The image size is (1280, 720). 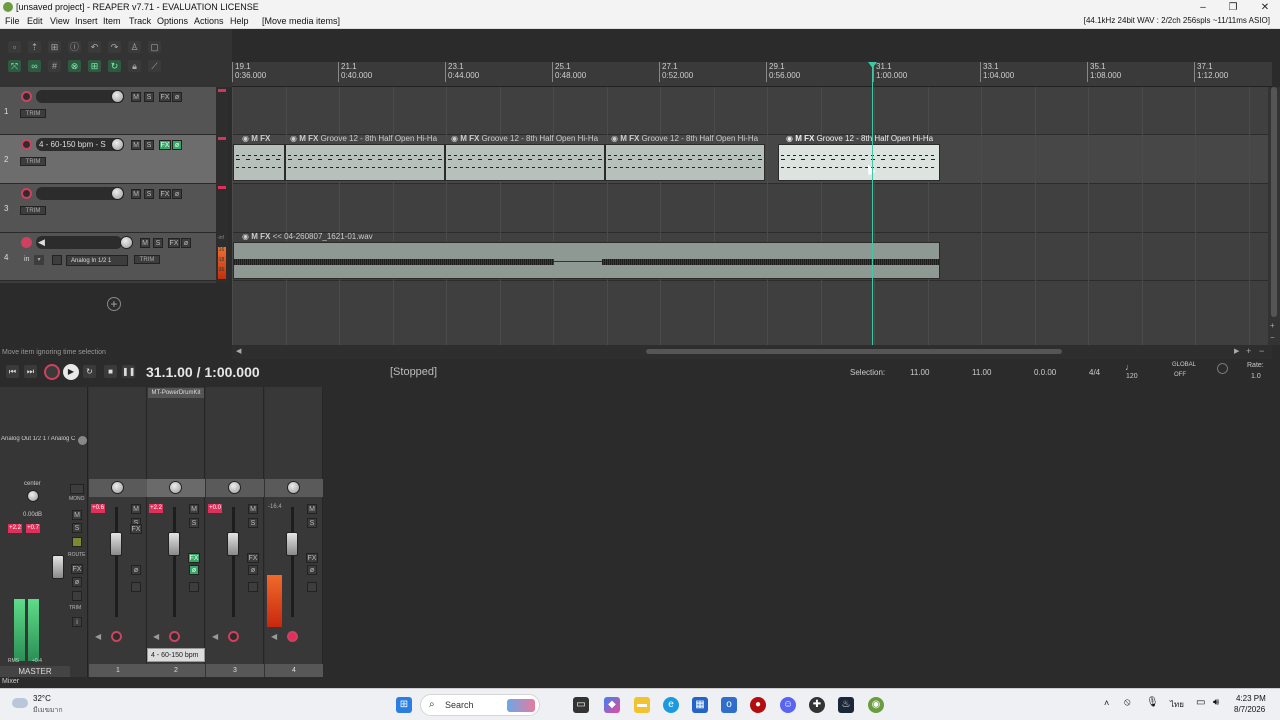 What do you see at coordinates (77, 542) in the screenshot?
I see `master-route-icon` at bounding box center [77, 542].